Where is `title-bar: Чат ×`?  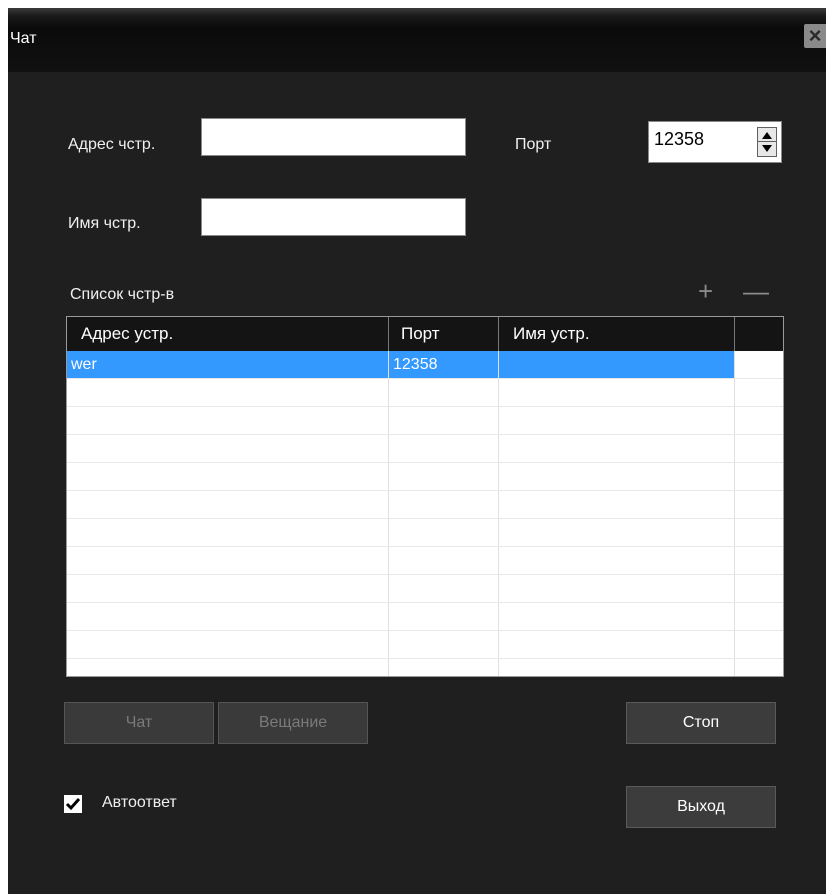 title-bar: Чат × is located at coordinates (417, 40).